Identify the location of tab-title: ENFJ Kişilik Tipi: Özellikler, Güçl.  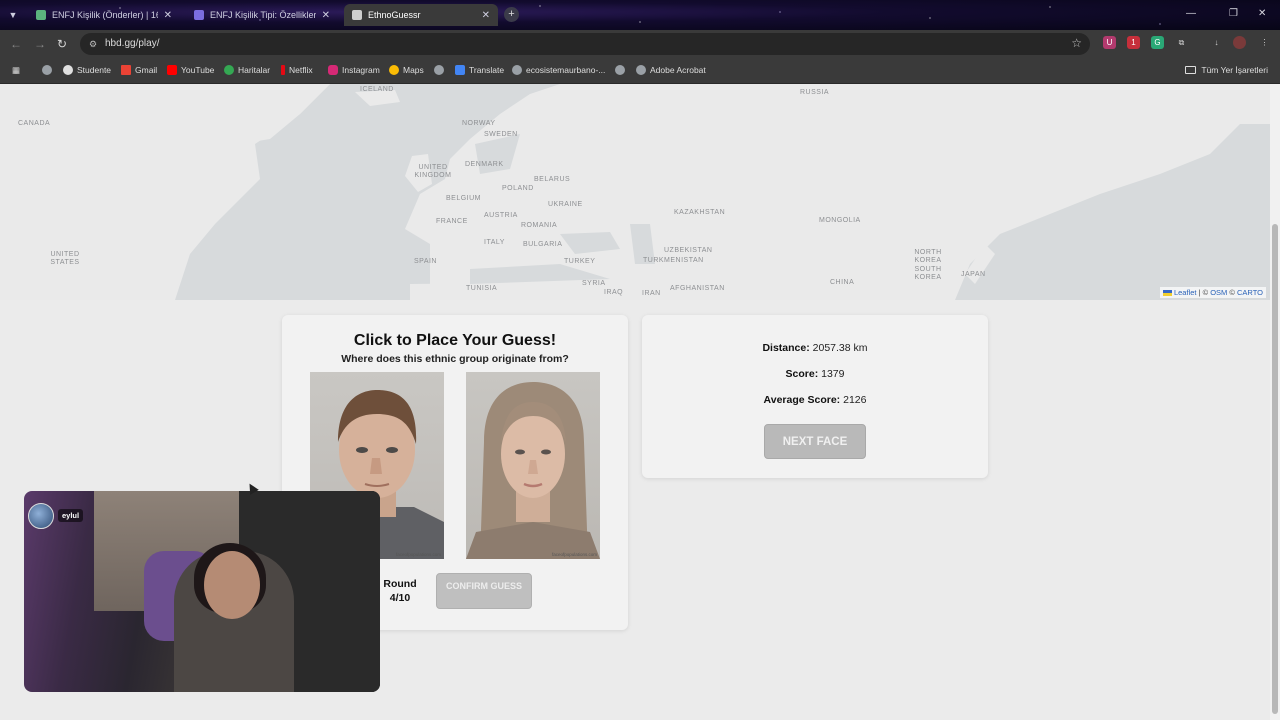
(263, 15).